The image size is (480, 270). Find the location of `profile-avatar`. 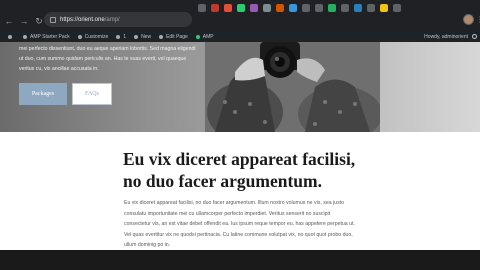

profile-avatar is located at coordinates (468, 19).